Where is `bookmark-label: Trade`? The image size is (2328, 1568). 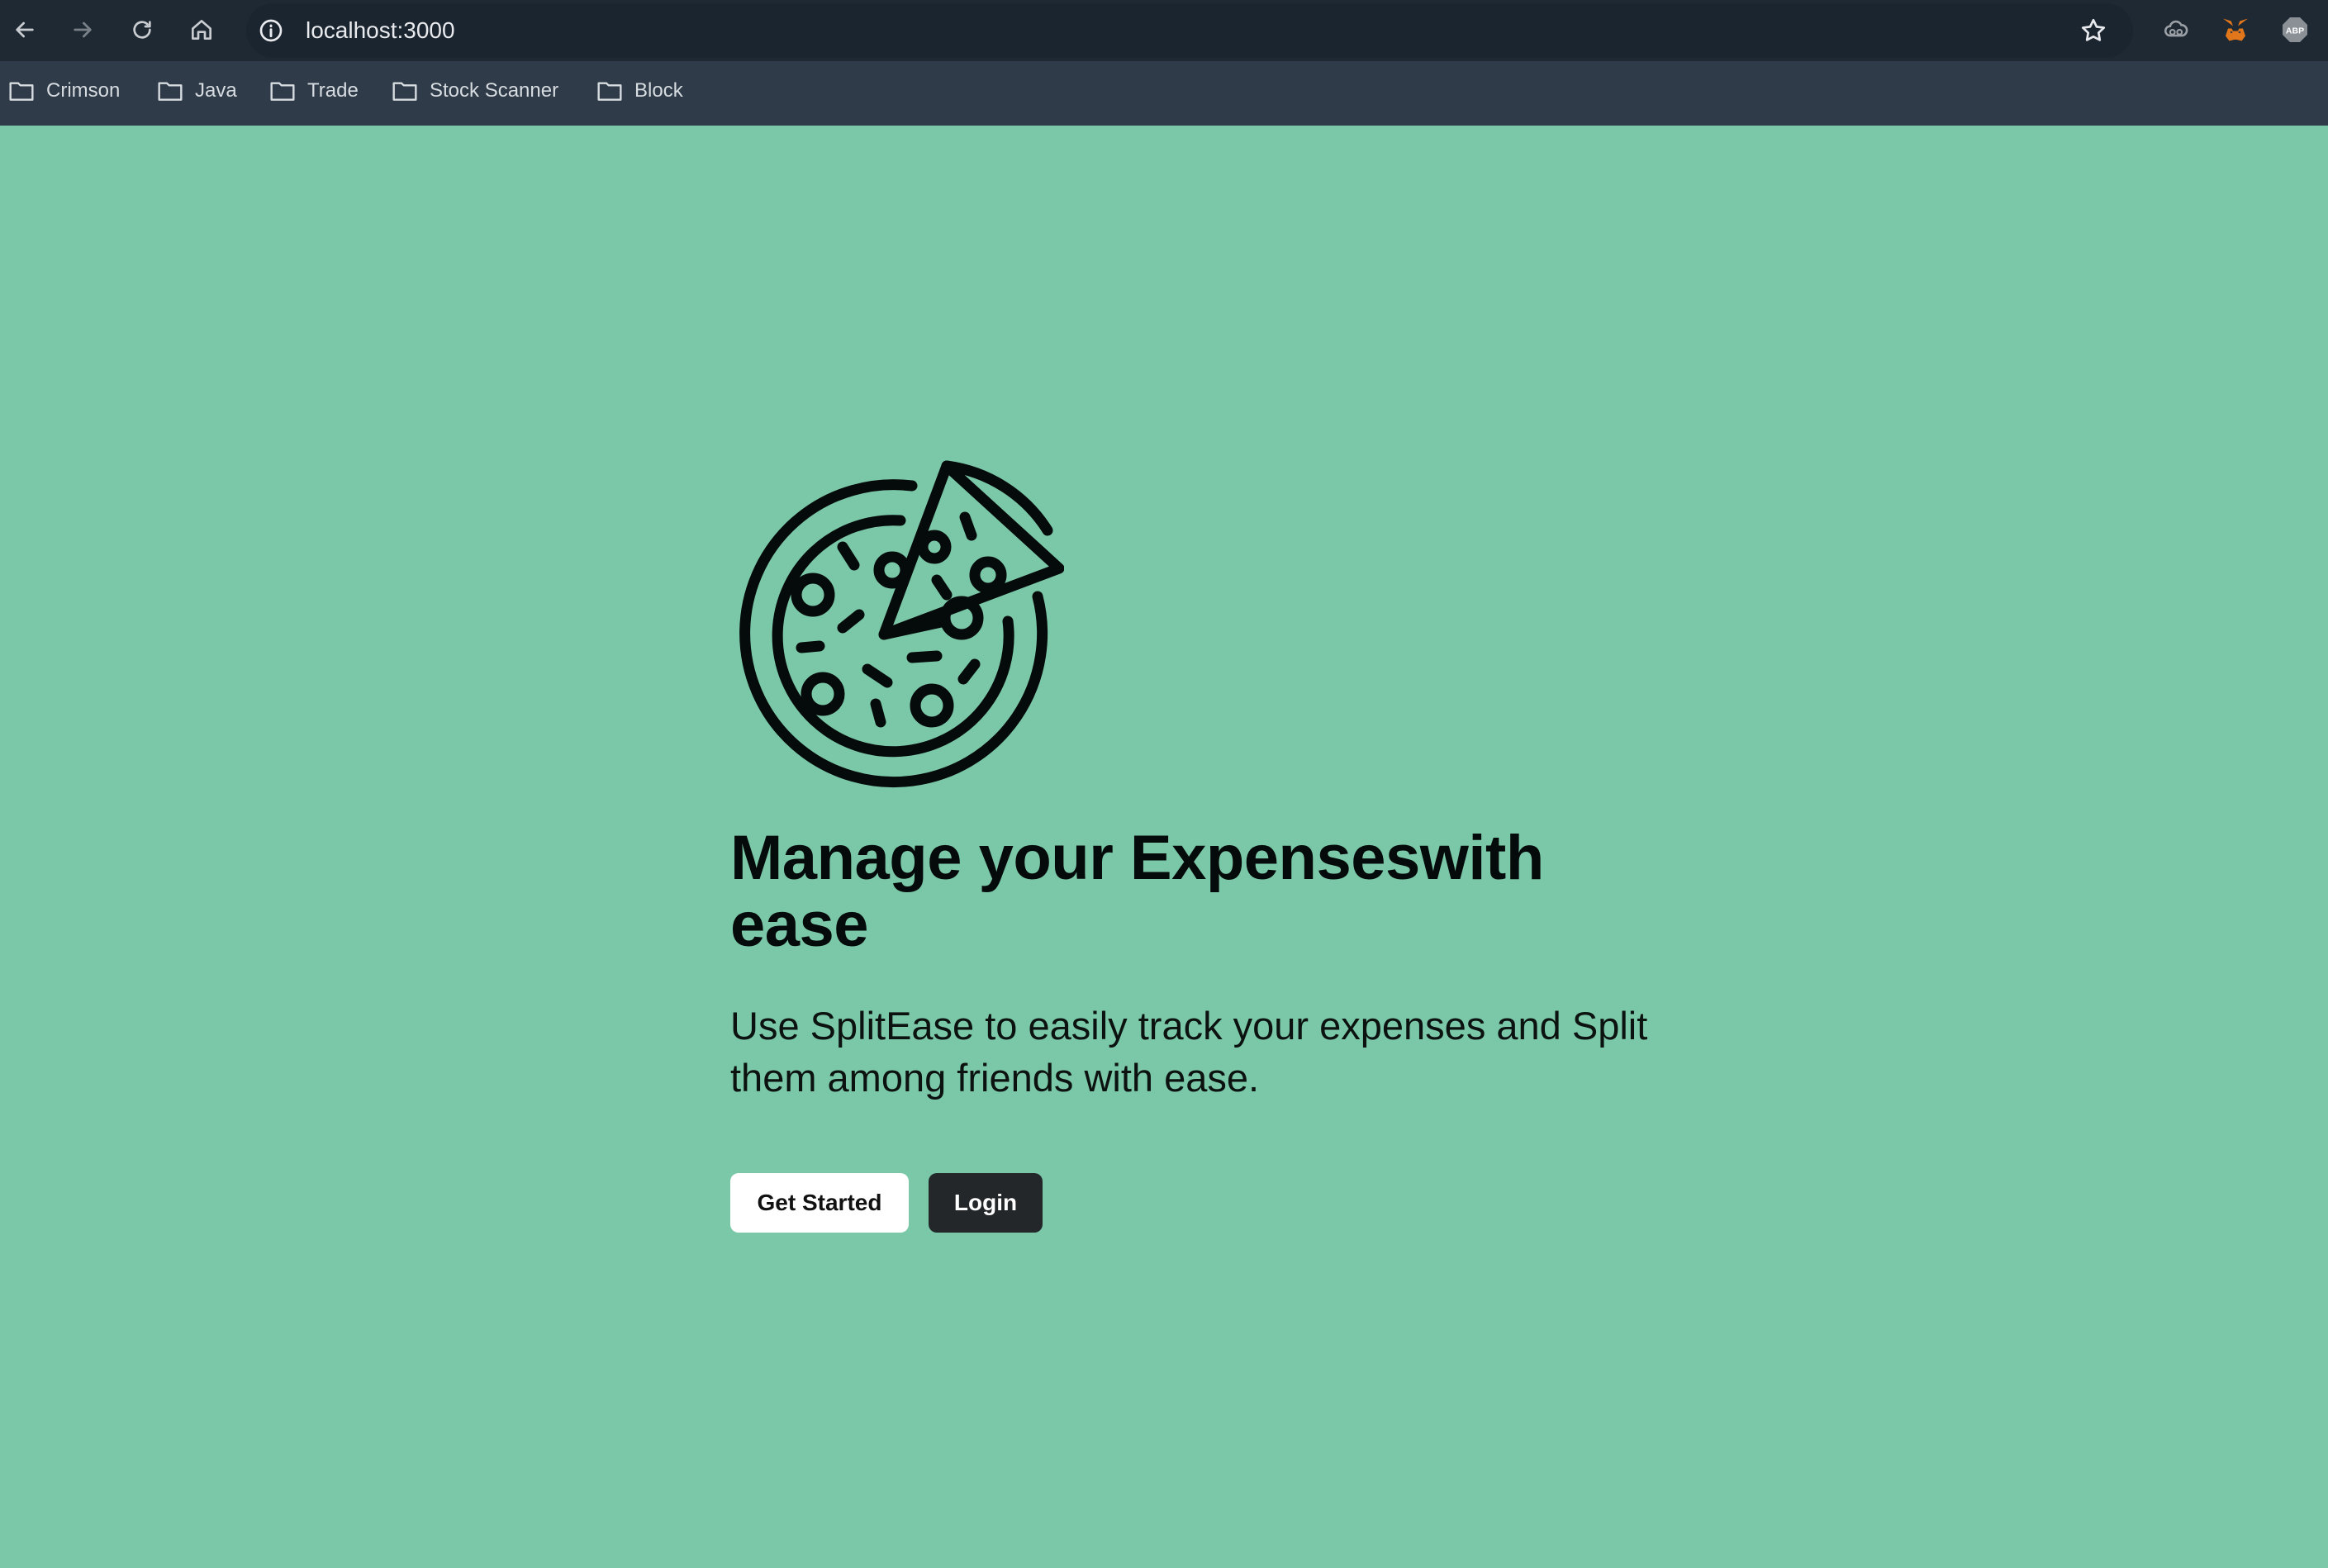
bookmark-label: Trade is located at coordinates (333, 91).